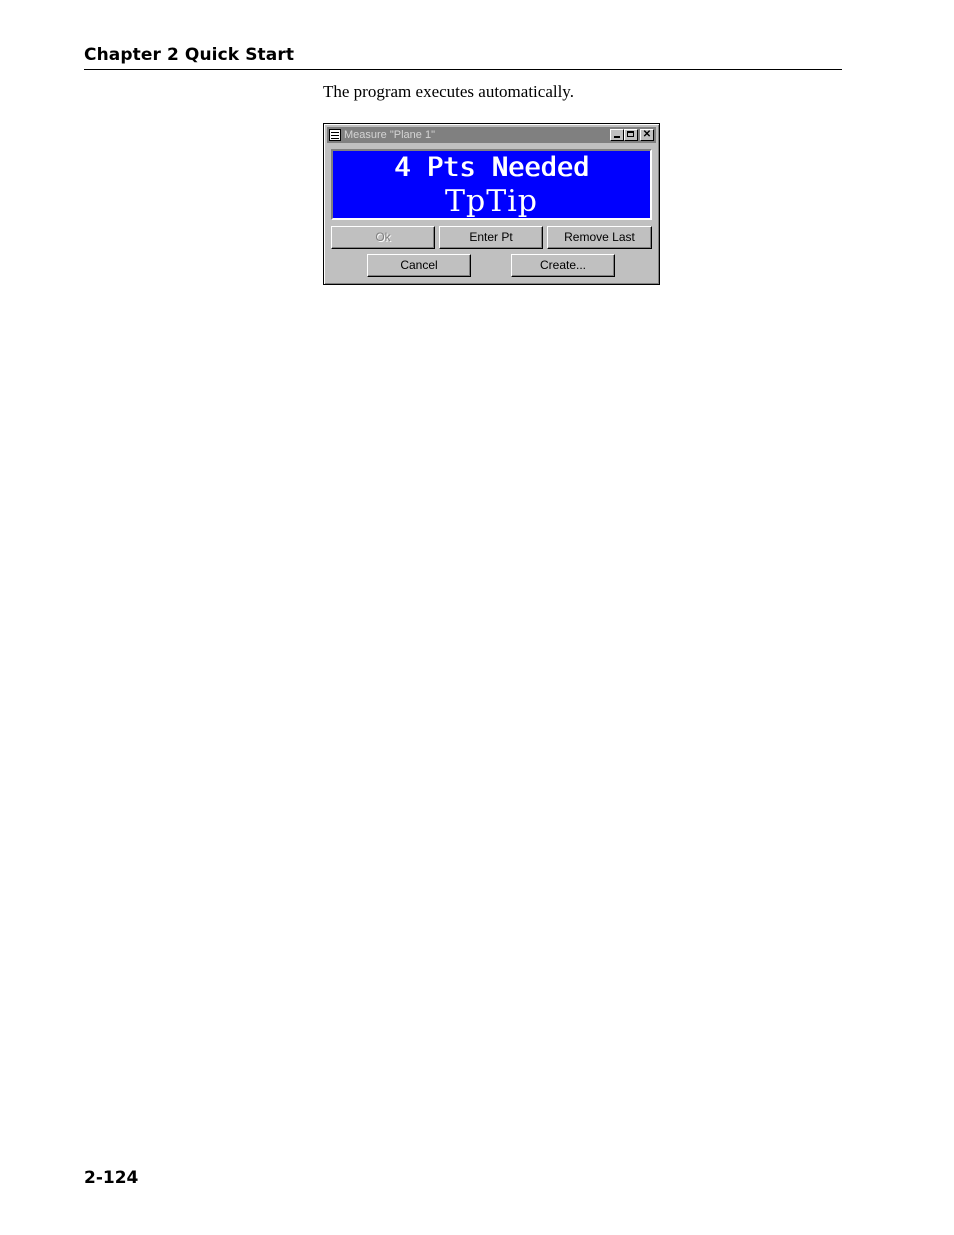 Image resolution: width=954 pixels, height=1235 pixels. What do you see at coordinates (111, 1178) in the screenshot?
I see `page-number: 2-124` at bounding box center [111, 1178].